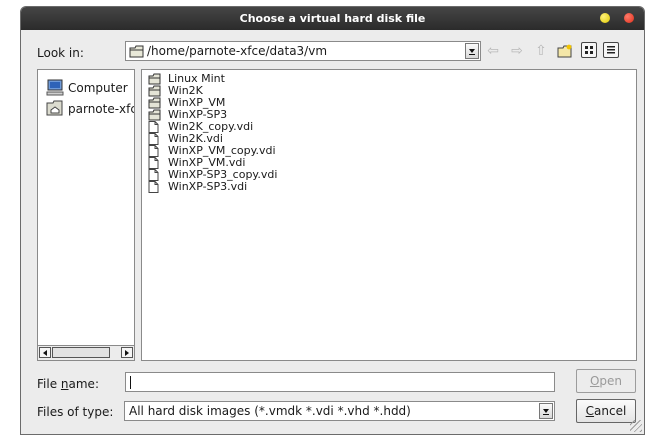  I want to click on close-button, so click(629, 18).